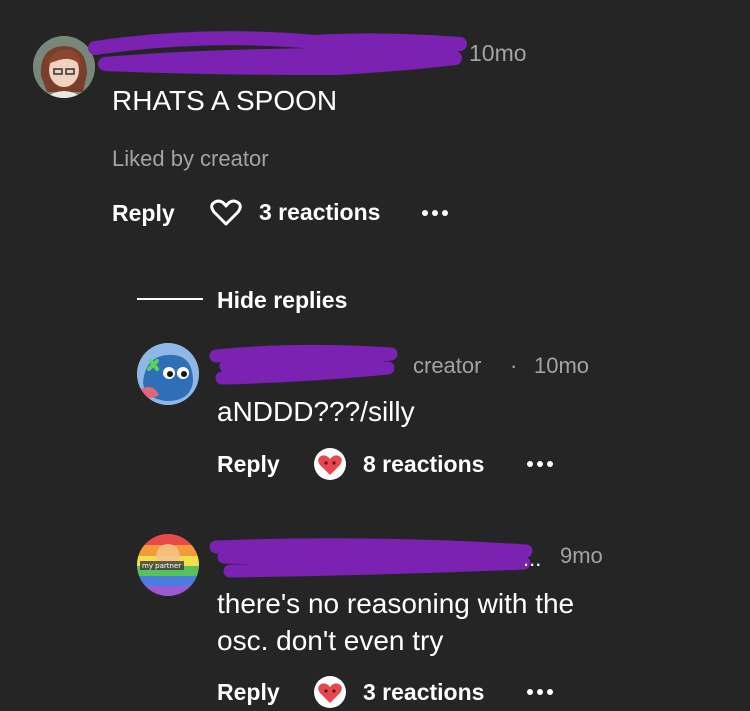 Image resolution: width=750 pixels, height=711 pixels. I want to click on thread-divider-line, so click(170, 299).